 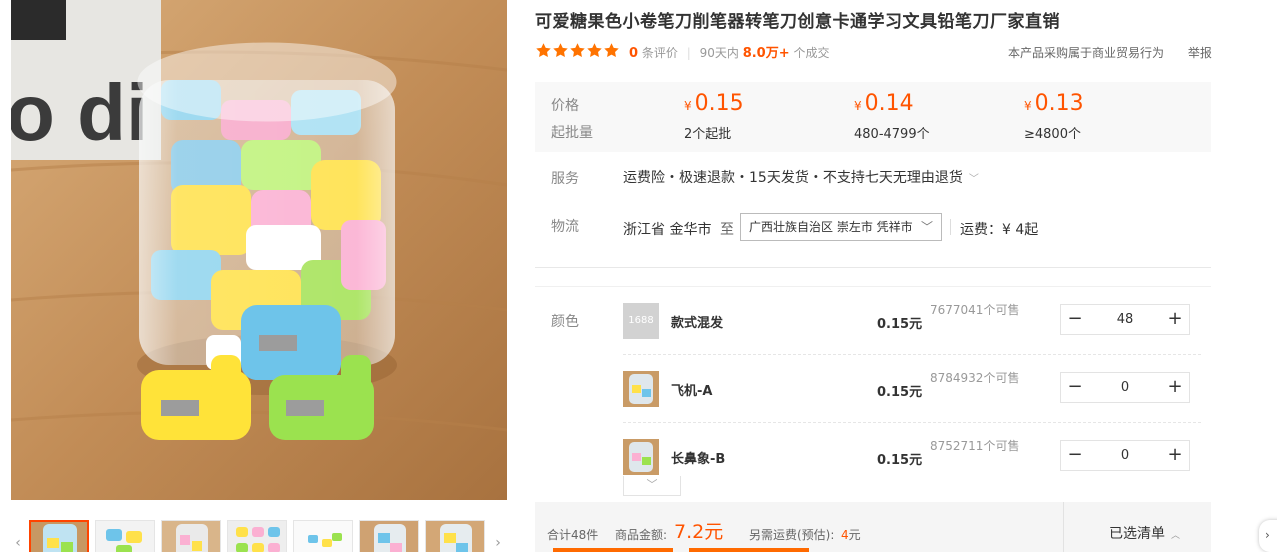 What do you see at coordinates (708, 134) in the screenshot?
I see `tier-moq: 2个起批` at bounding box center [708, 134].